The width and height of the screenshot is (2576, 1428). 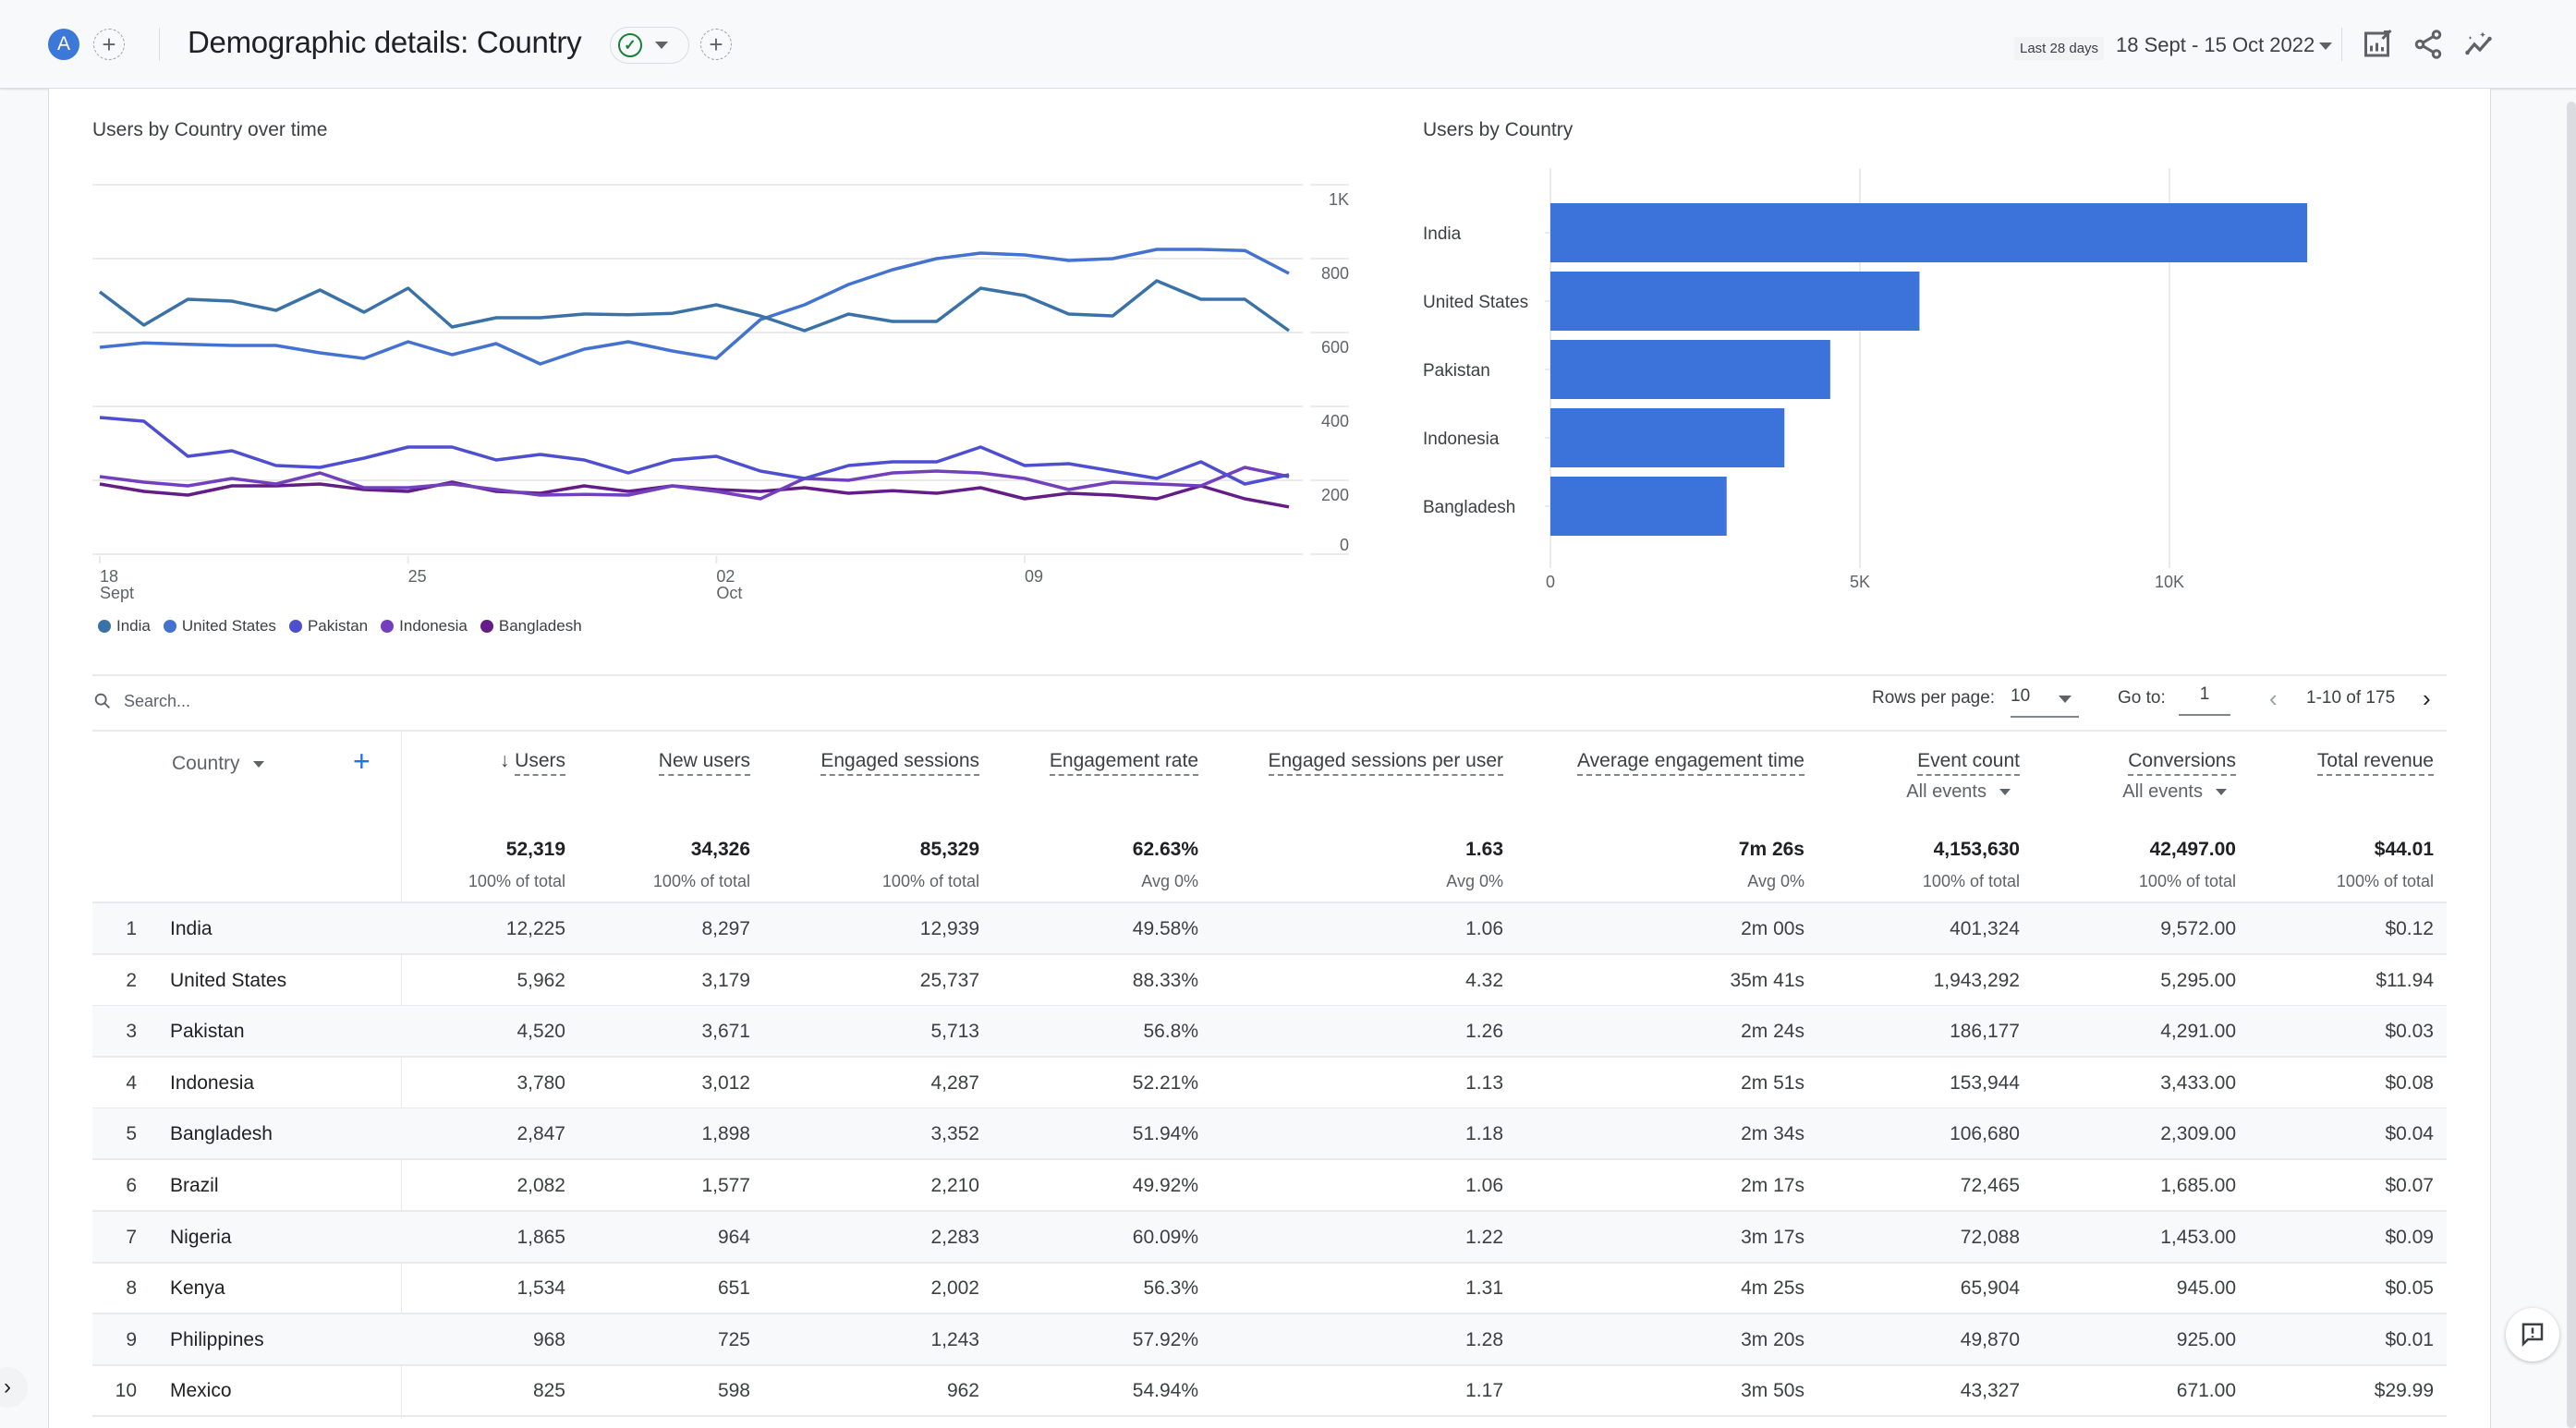 I want to click on column-header-engagement-rate: Engagement rate, so click(x=1123, y=763).